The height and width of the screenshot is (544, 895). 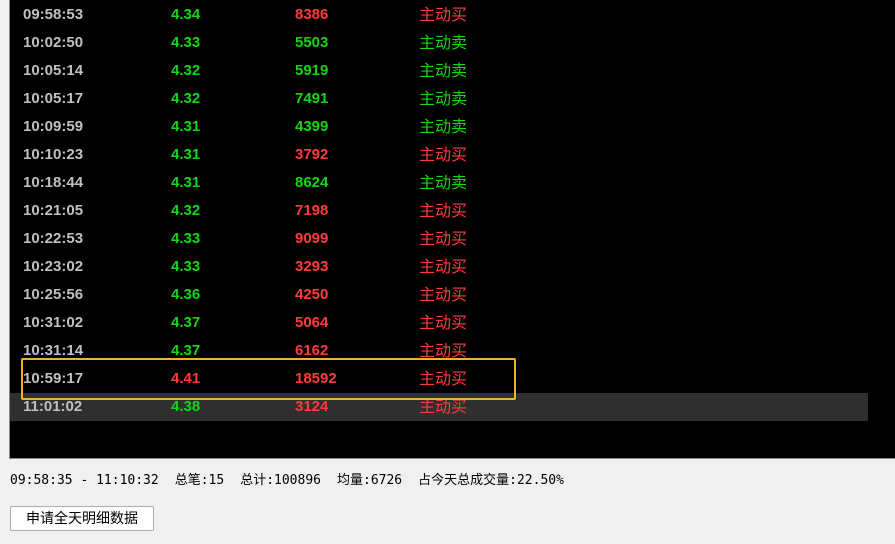 I want to click on tick-price: 4.41, so click(x=186, y=378).